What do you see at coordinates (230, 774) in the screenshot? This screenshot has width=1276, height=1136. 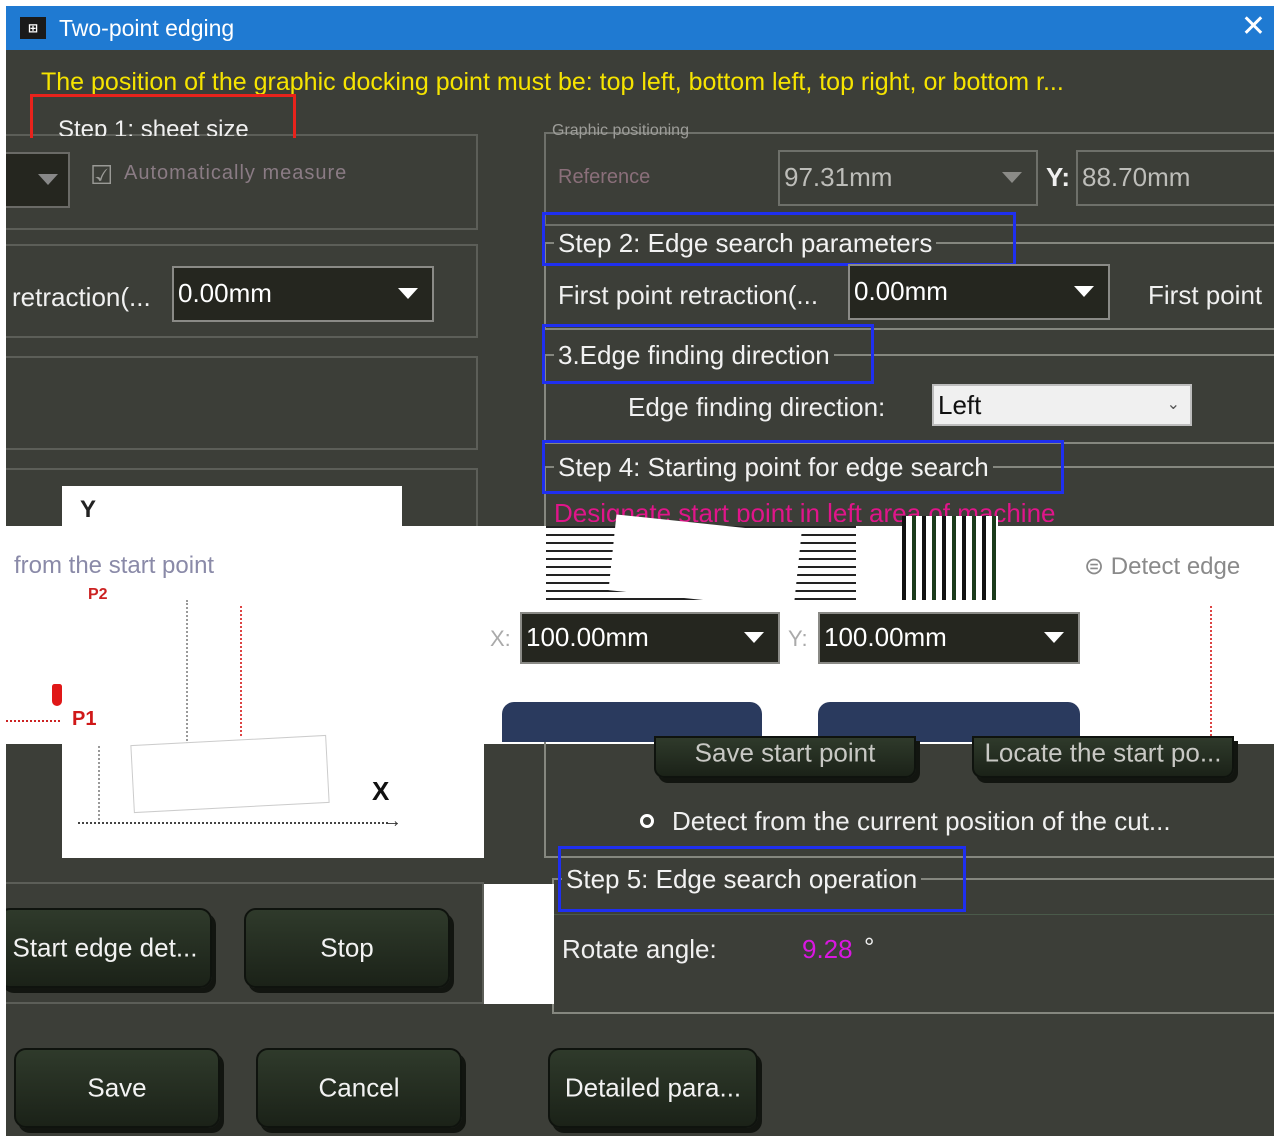 I see `workpiece-outline` at bounding box center [230, 774].